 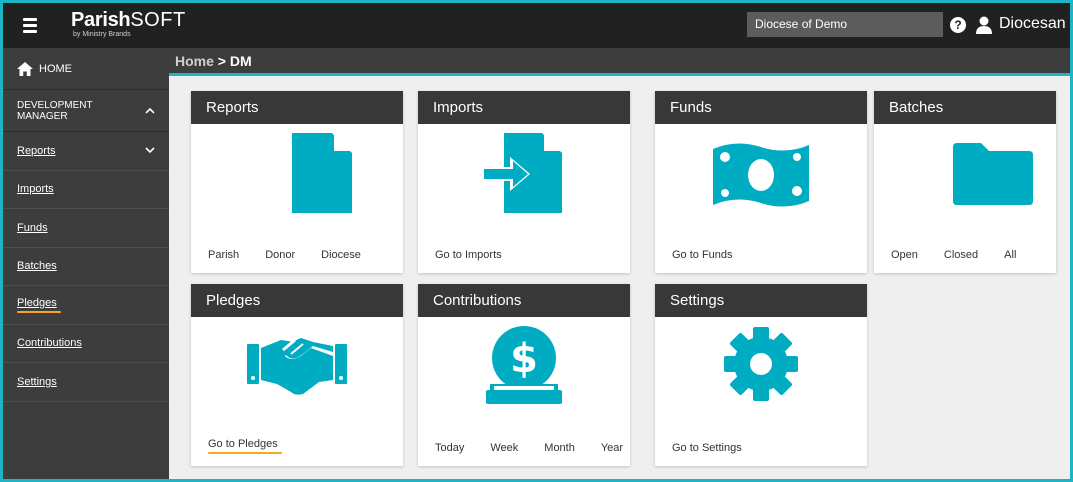 I want to click on link-donor: Donor, so click(x=280, y=255).